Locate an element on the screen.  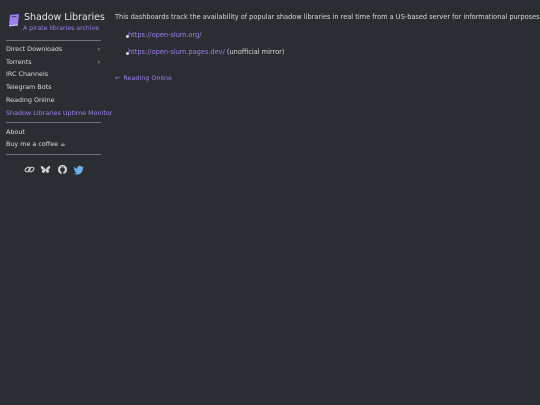
sidebar-item-label: About is located at coordinates (15, 132).